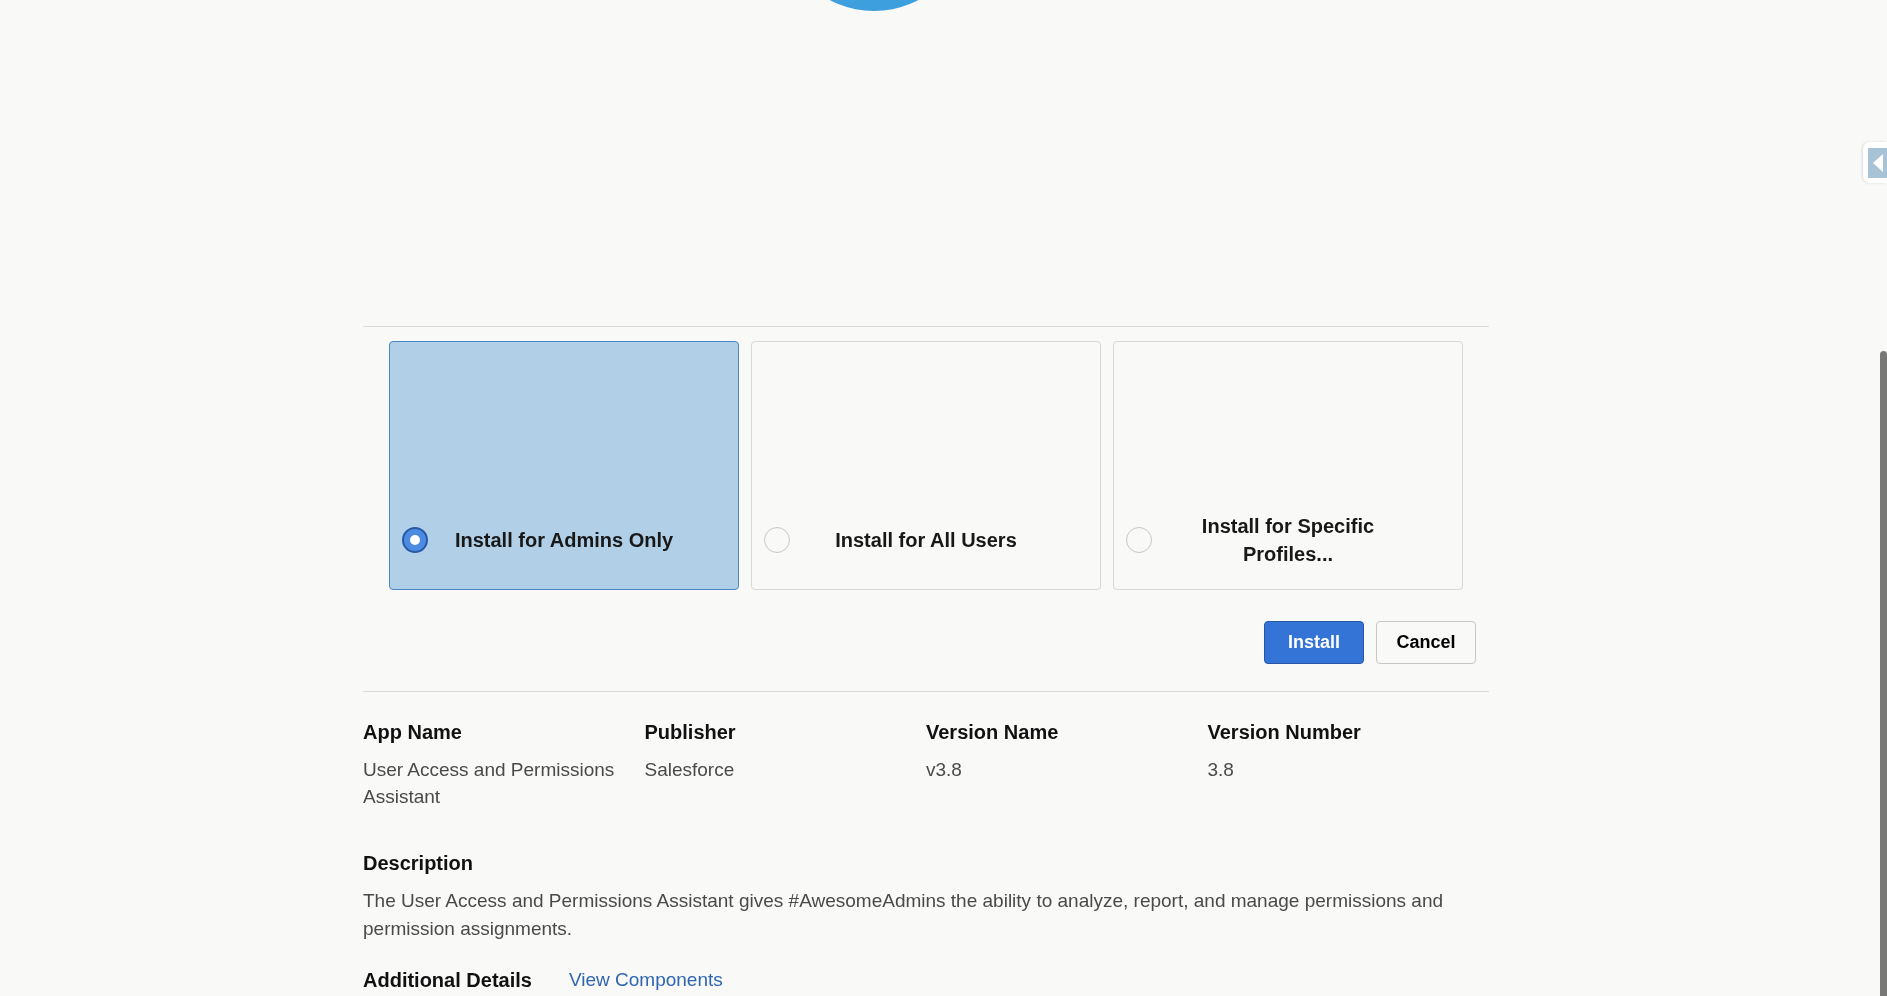  What do you see at coordinates (489, 783) in the screenshot?
I see `detail-value: User Access and Permissions Assistant` at bounding box center [489, 783].